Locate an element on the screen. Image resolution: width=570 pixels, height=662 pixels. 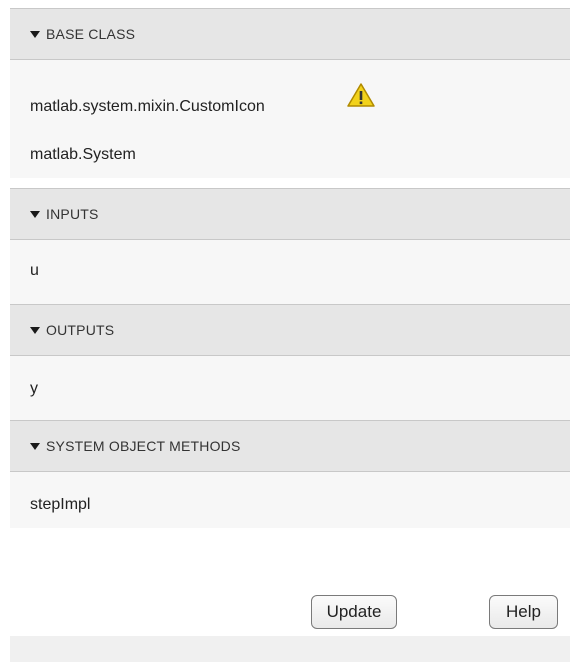
base-class-item: matlab.System is located at coordinates (83, 154).